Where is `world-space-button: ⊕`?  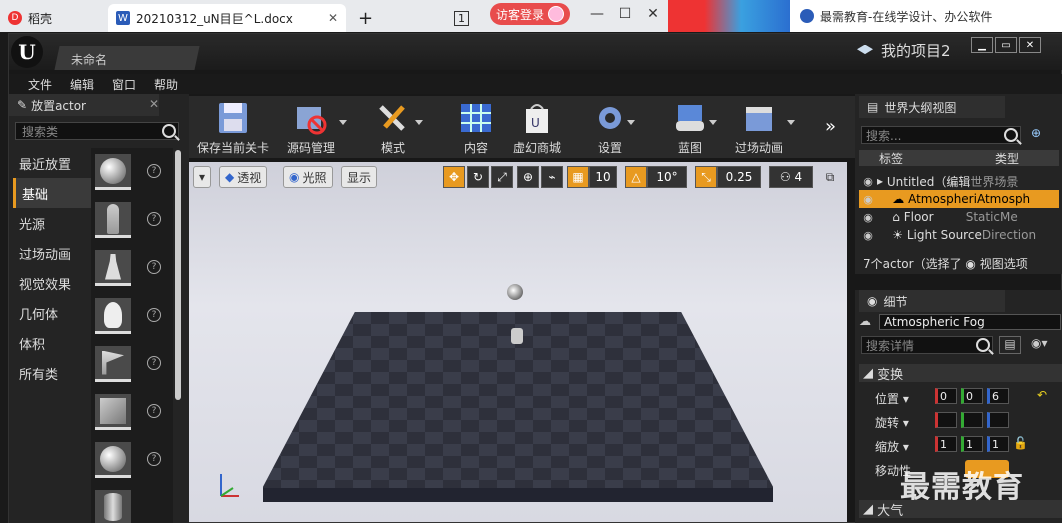 world-space-button: ⊕ is located at coordinates (528, 177).